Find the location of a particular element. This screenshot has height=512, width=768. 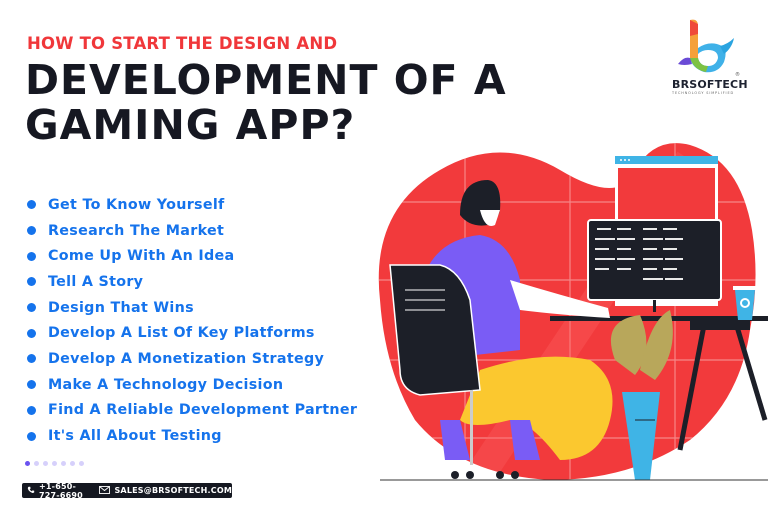

email-address: SALES@BRSOFTECH.COM is located at coordinates (173, 490).